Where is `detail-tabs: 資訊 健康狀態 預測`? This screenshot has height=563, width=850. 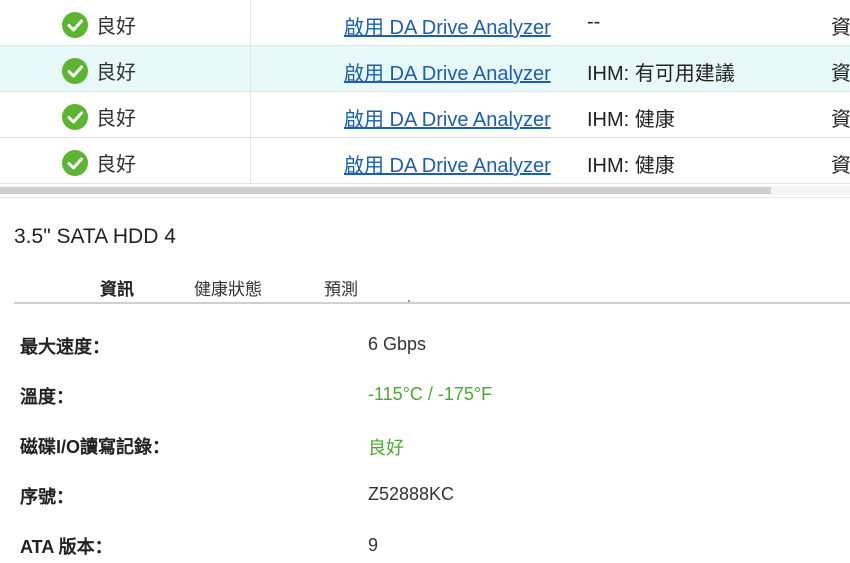
detail-tabs: 資訊 健康狀態 預測 is located at coordinates (432, 288).